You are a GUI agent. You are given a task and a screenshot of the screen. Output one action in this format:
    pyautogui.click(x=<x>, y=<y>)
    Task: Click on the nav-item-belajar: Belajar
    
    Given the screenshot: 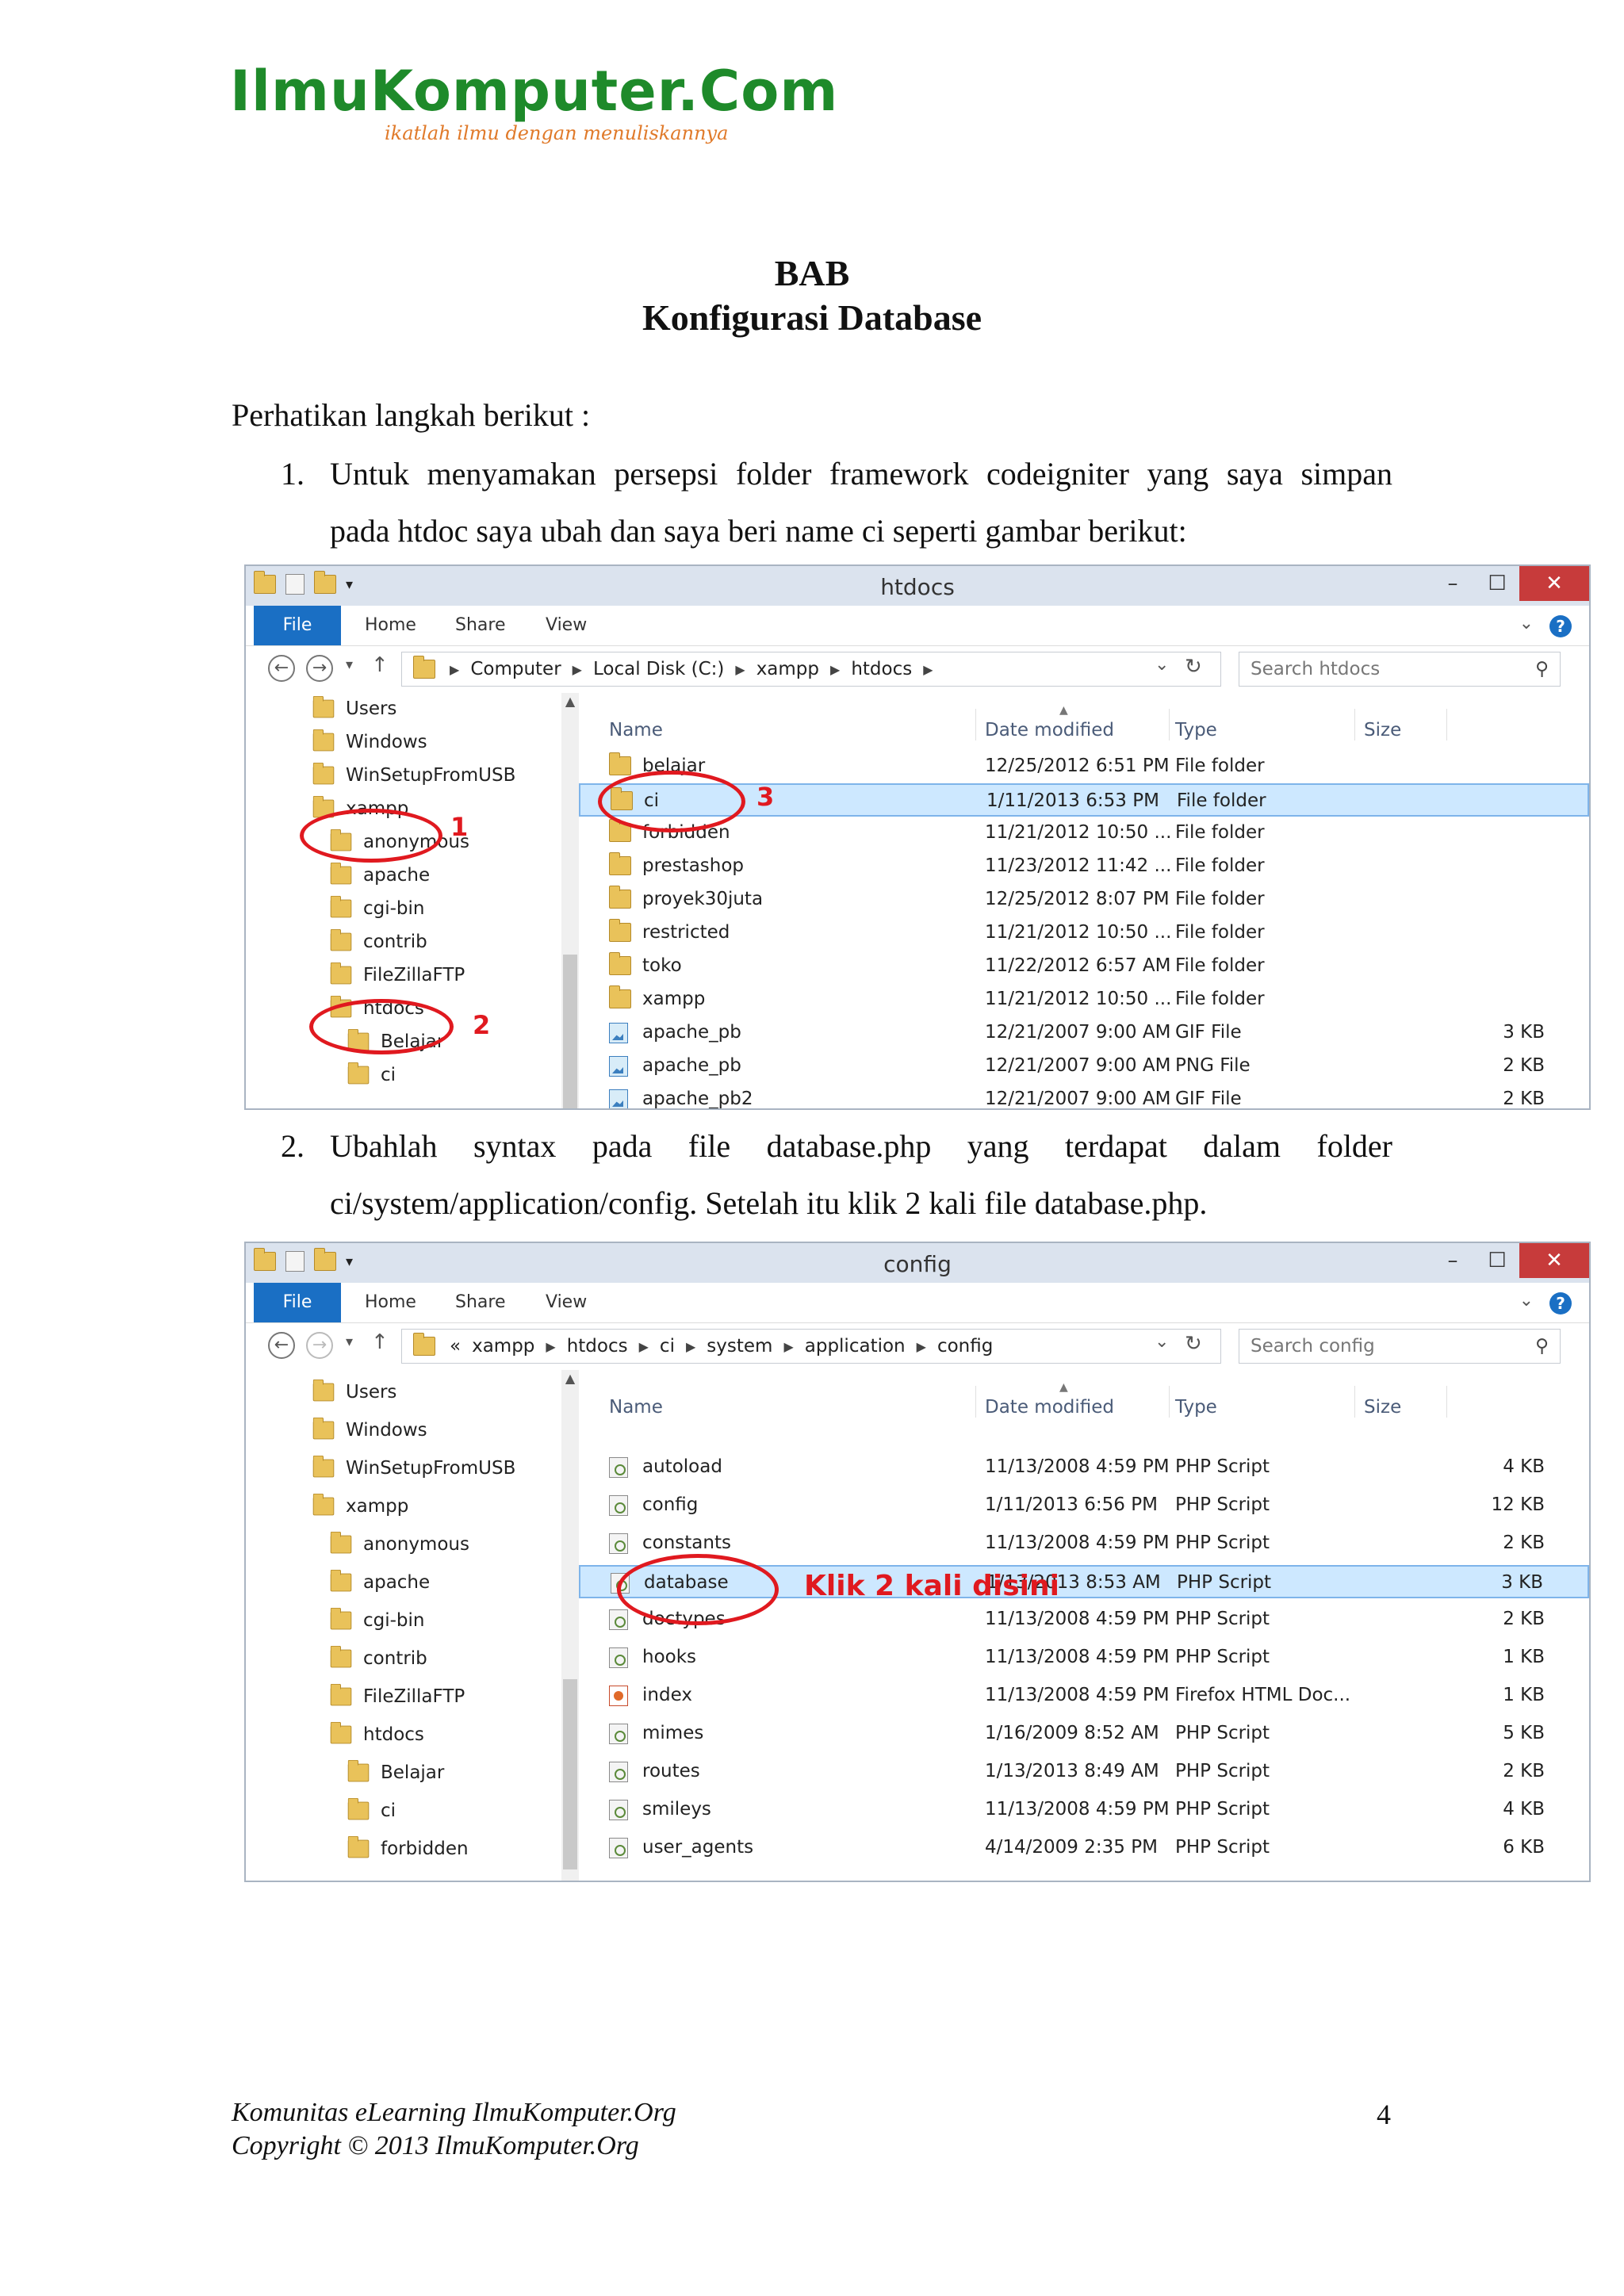 What is the action you would take?
    pyautogui.click(x=395, y=1773)
    